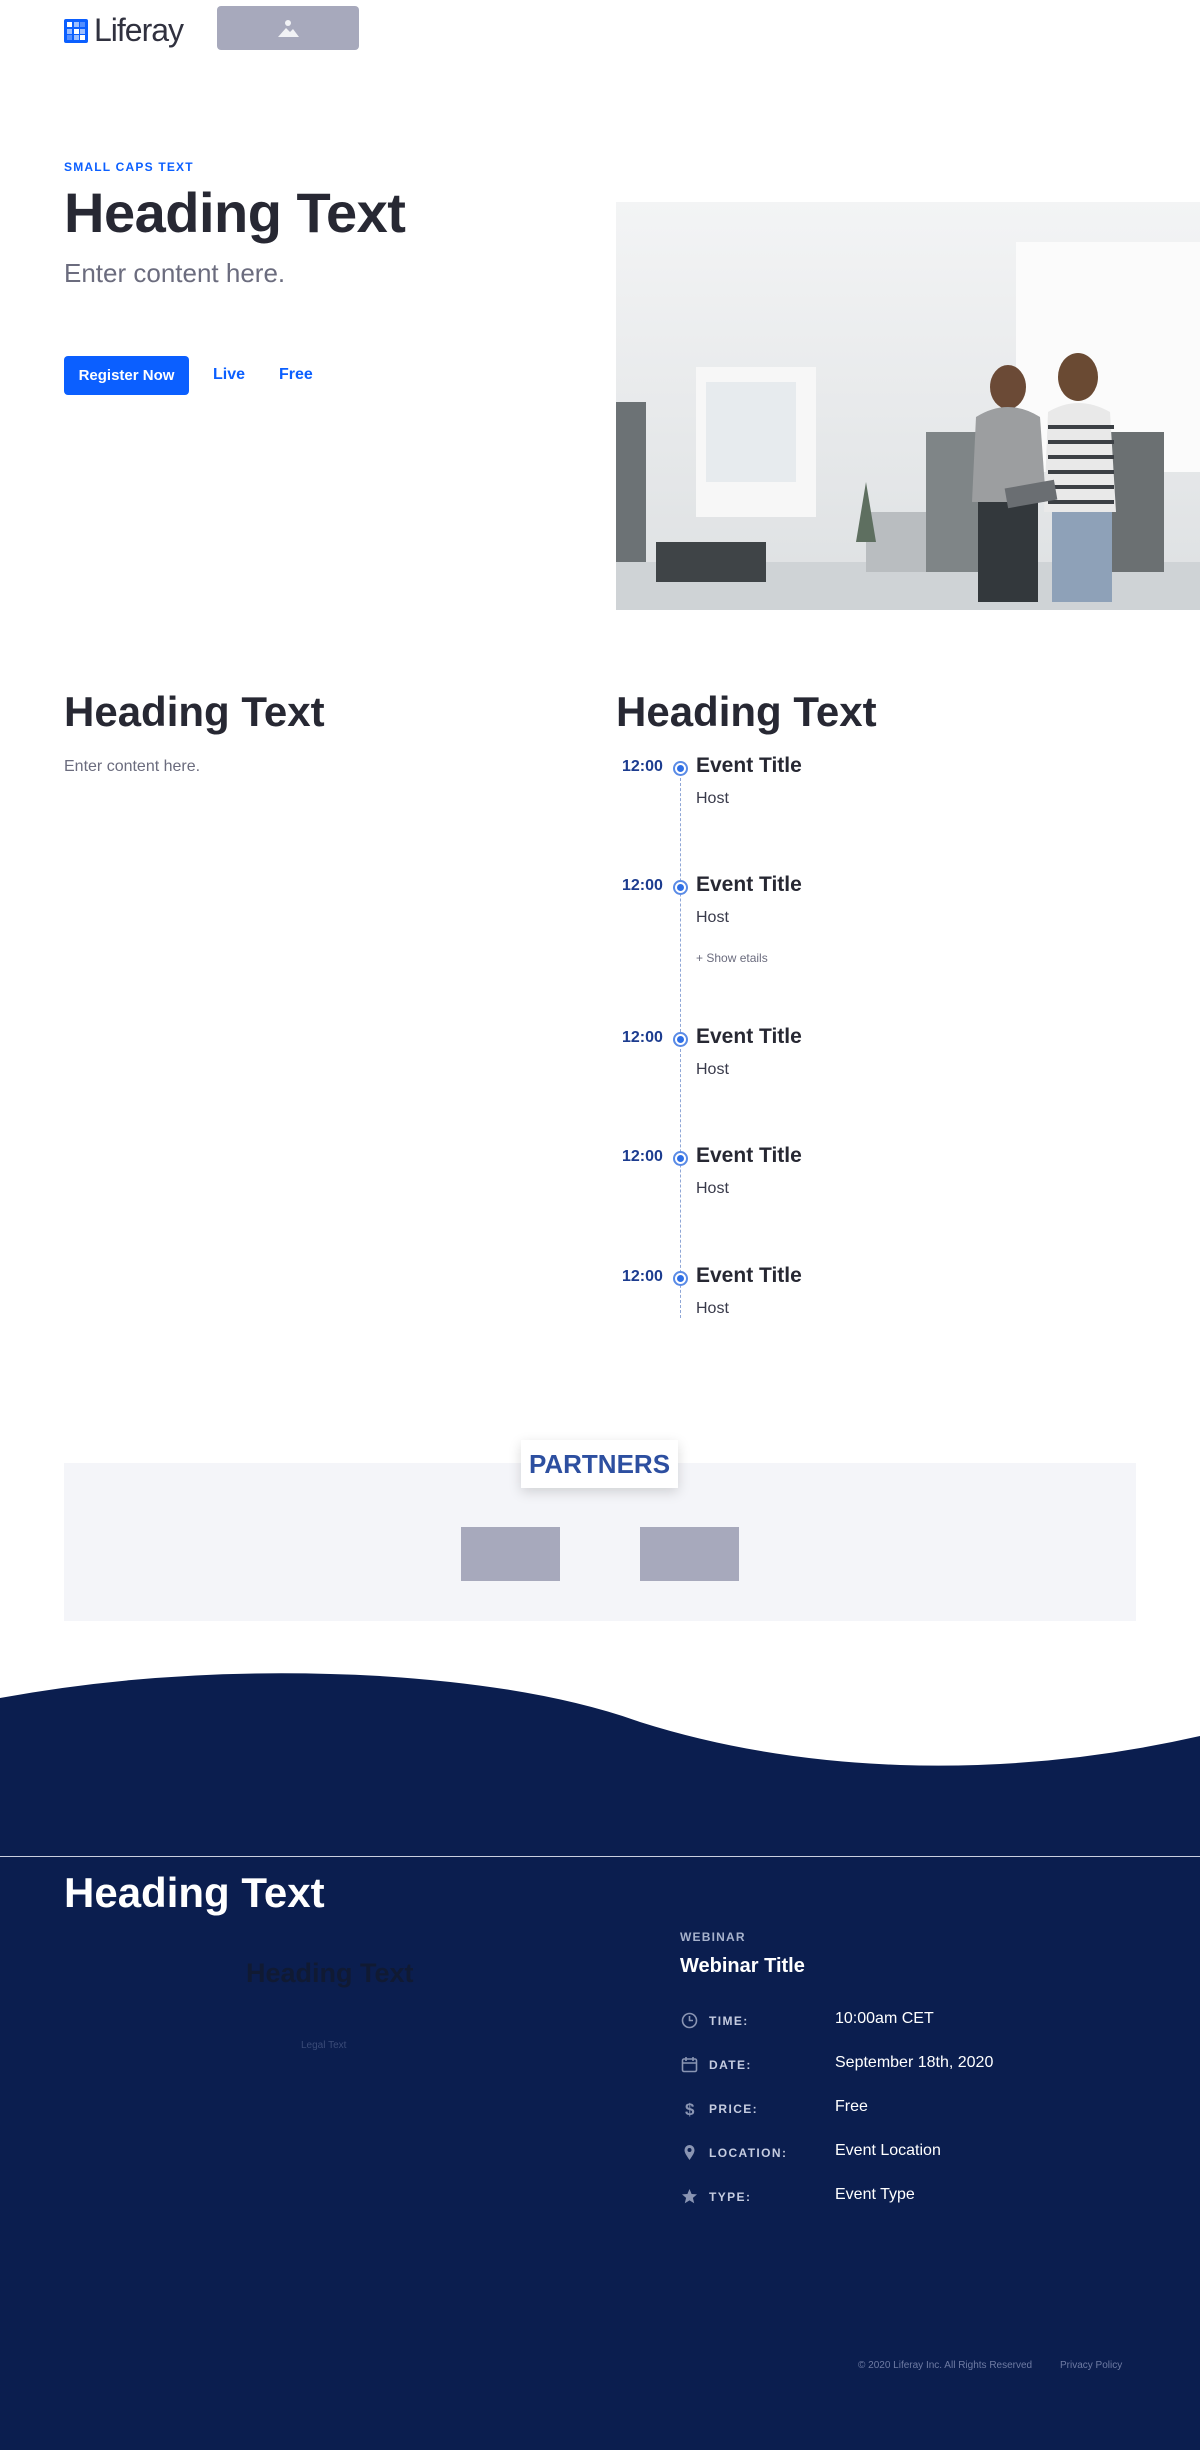 This screenshot has height=2450, width=1200. Describe the element at coordinates (730, 2065) in the screenshot. I see `detail-label: DATE:` at that location.